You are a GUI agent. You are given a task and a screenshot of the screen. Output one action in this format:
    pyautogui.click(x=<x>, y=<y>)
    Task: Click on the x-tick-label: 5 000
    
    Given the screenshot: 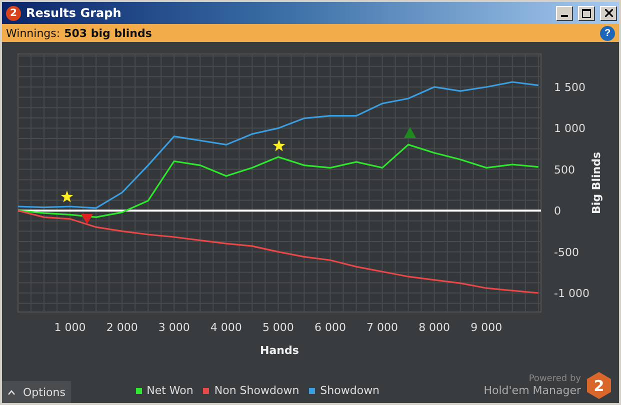 What is the action you would take?
    pyautogui.click(x=278, y=327)
    